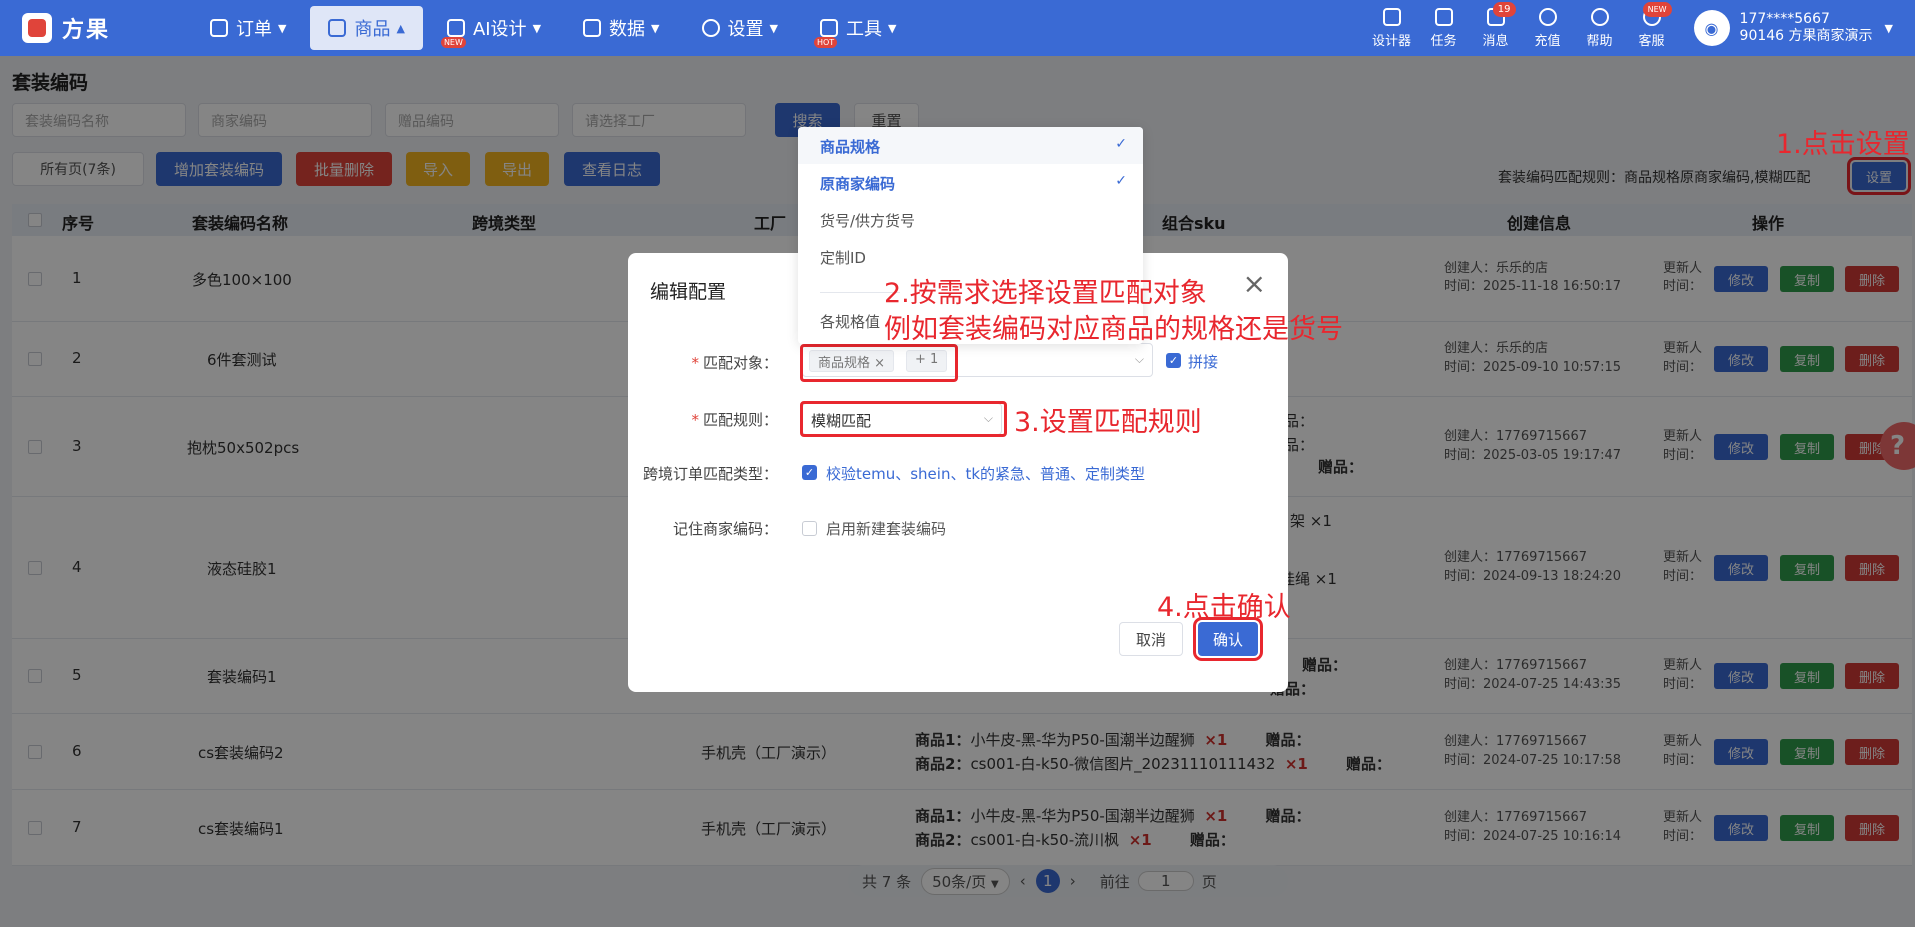  Describe the element at coordinates (740, 363) in the screenshot. I see `label-text: 匹配对象：` at that location.